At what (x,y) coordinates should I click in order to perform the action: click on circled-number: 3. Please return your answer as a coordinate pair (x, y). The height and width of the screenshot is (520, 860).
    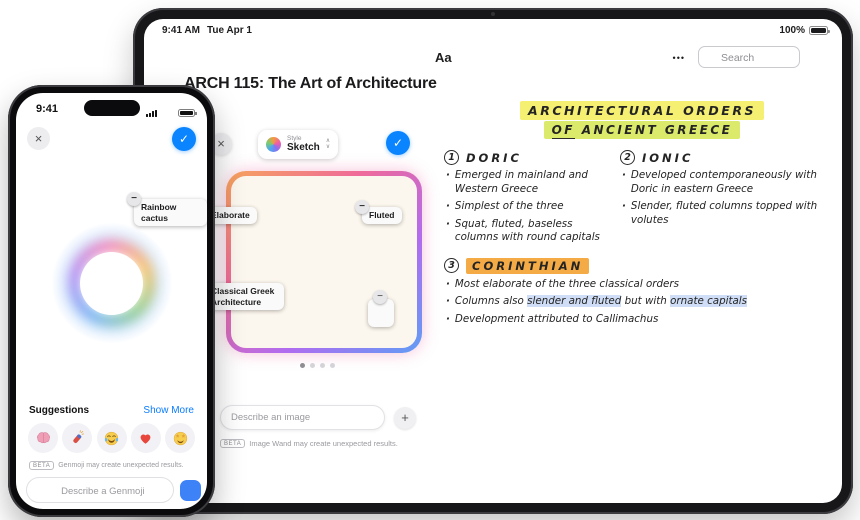
    Looking at the image, I should click on (451, 266).